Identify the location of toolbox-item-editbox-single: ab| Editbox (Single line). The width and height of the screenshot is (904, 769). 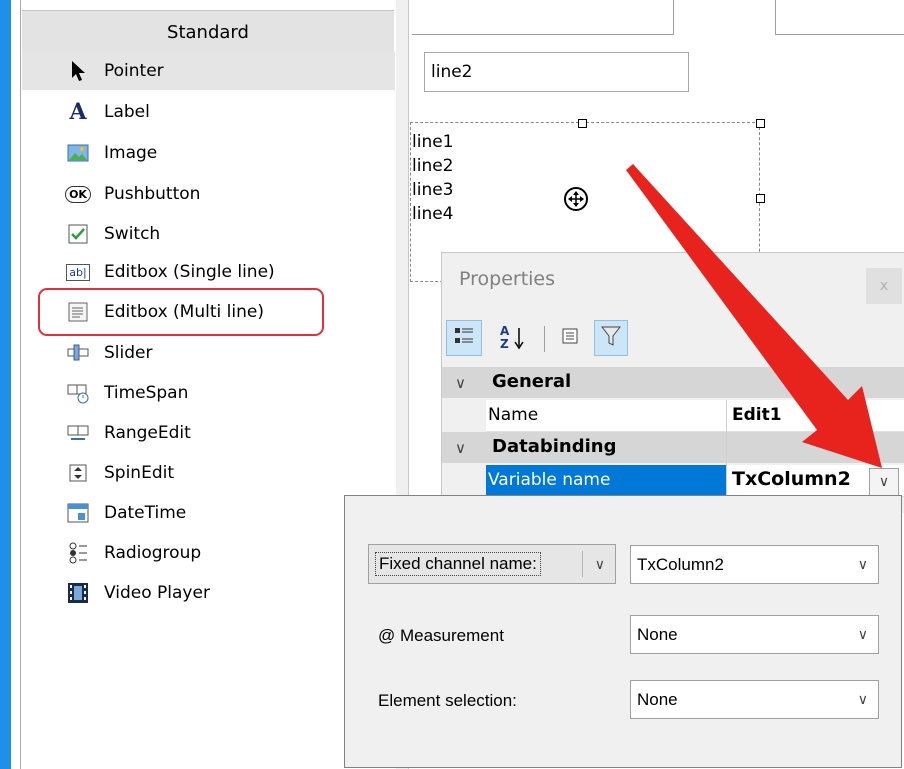
(208, 272).